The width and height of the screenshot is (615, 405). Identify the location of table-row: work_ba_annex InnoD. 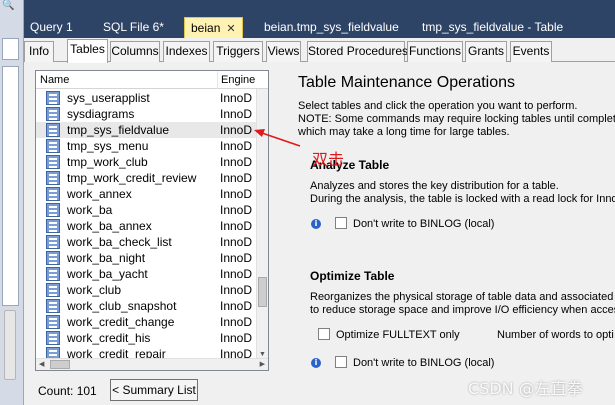
(146, 226).